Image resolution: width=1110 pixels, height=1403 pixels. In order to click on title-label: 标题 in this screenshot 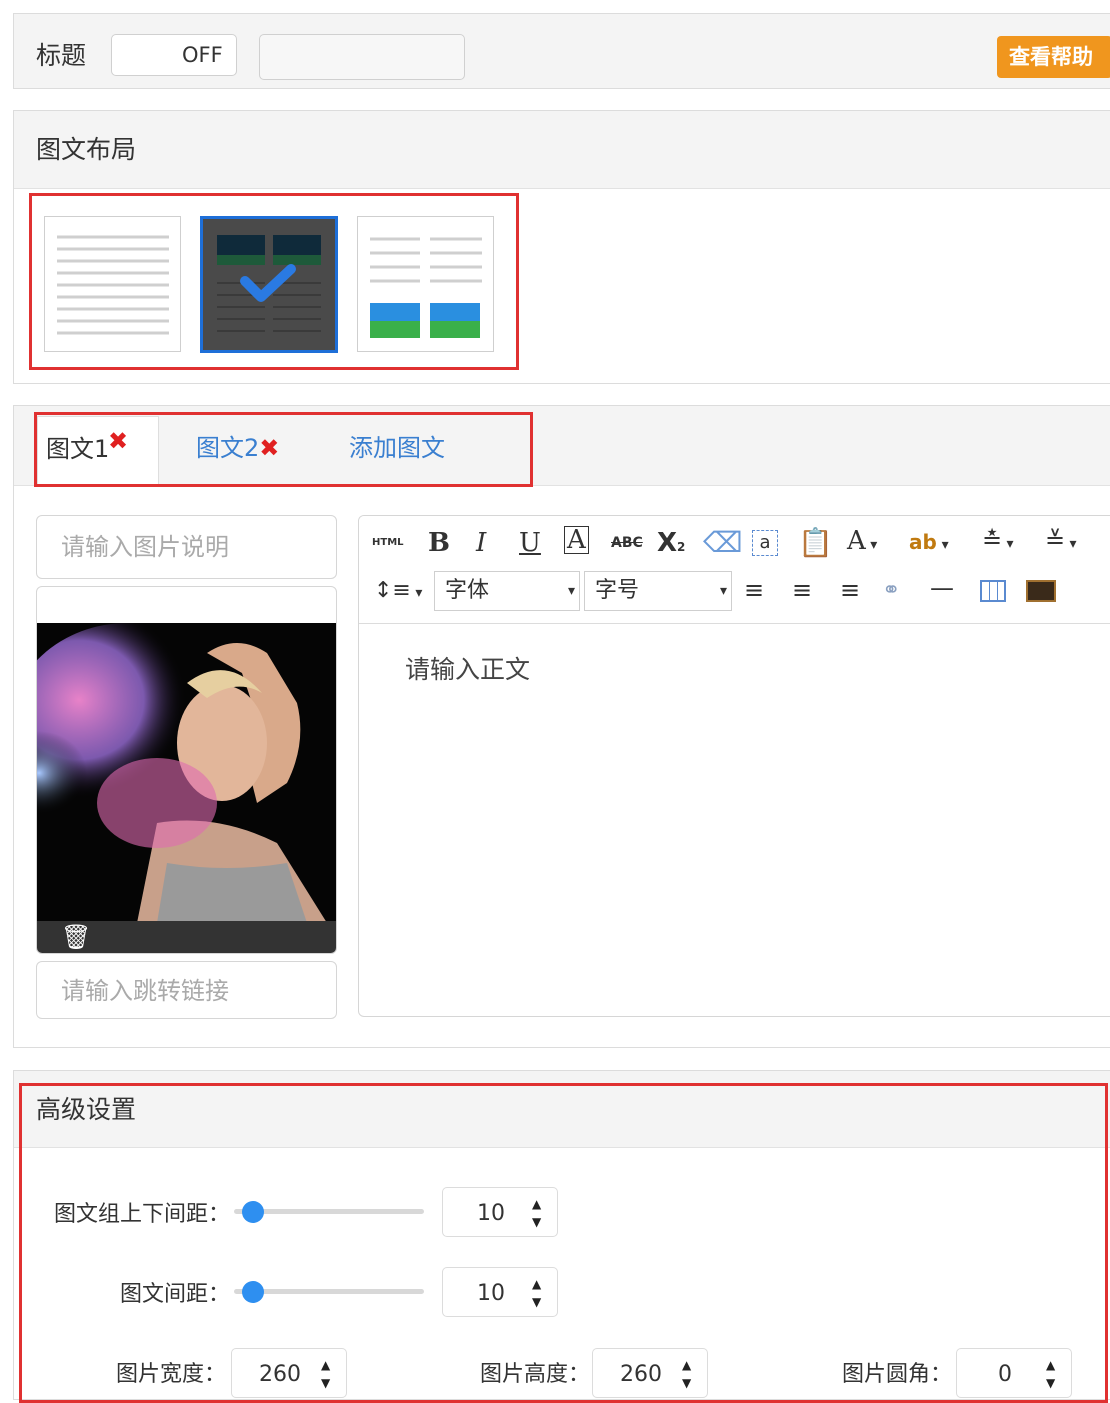, I will do `click(61, 55)`.